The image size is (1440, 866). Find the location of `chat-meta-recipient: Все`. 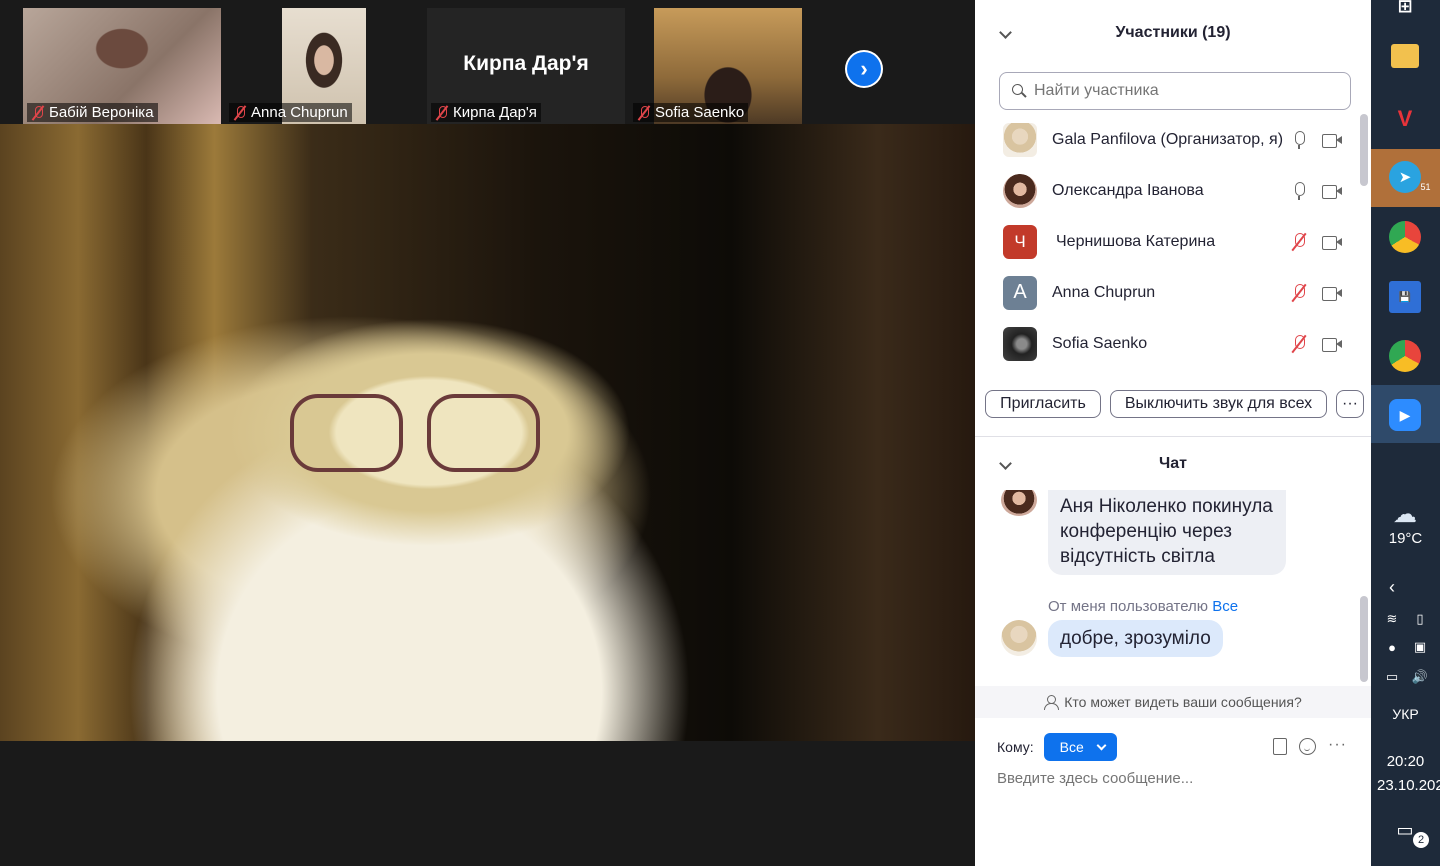

chat-meta-recipient: Все is located at coordinates (1225, 606).